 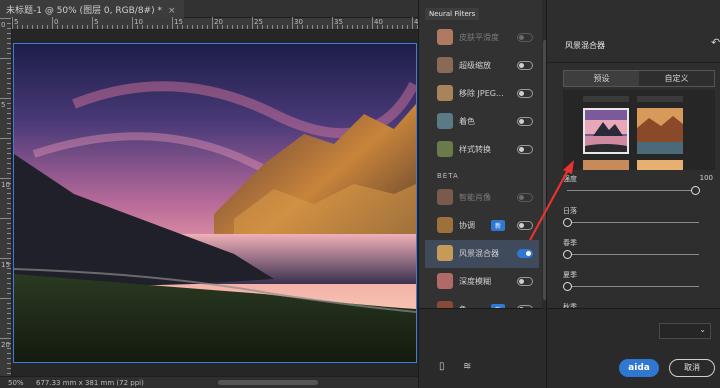 I want to click on undo-icon: ↶, so click(x=715, y=42).